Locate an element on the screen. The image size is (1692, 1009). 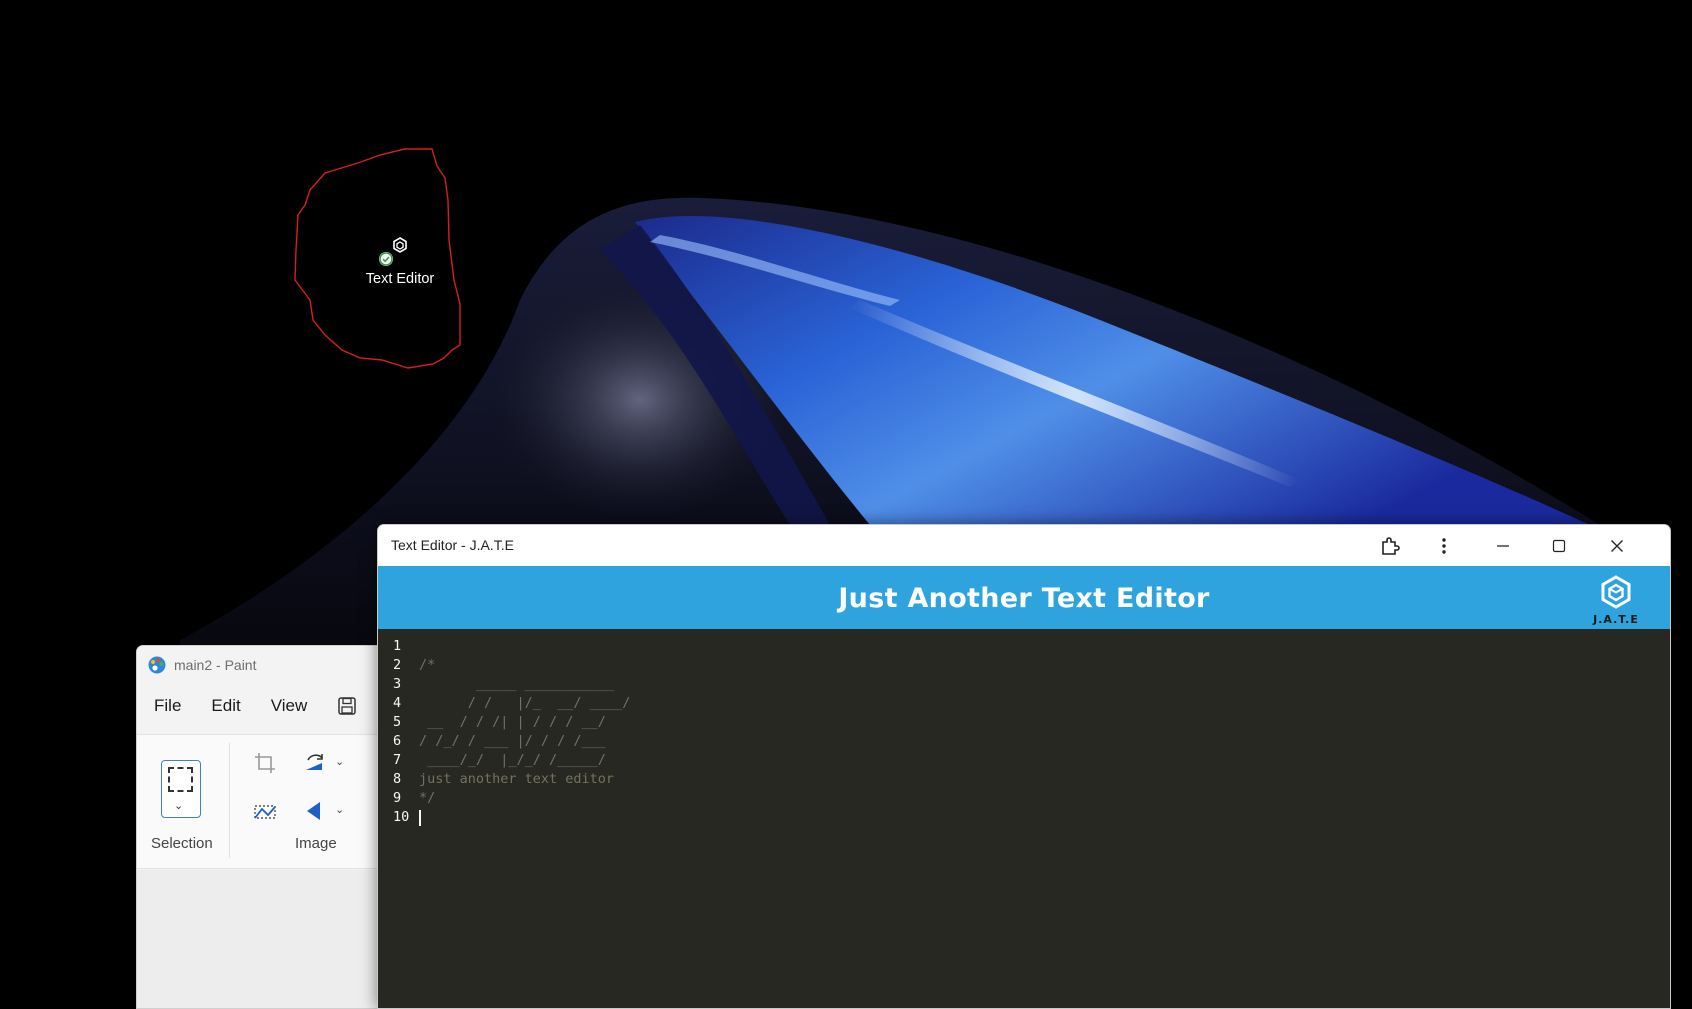
code-line: 8 just another text editor is located at coordinates (1024, 779).